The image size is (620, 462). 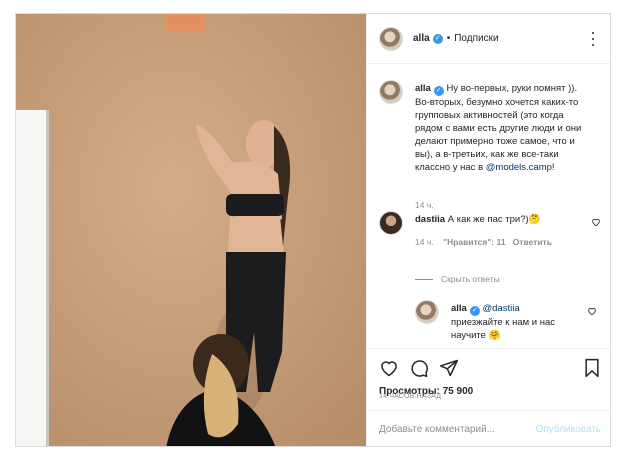 What do you see at coordinates (459, 308) in the screenshot?
I see `reply-username: alla` at bounding box center [459, 308].